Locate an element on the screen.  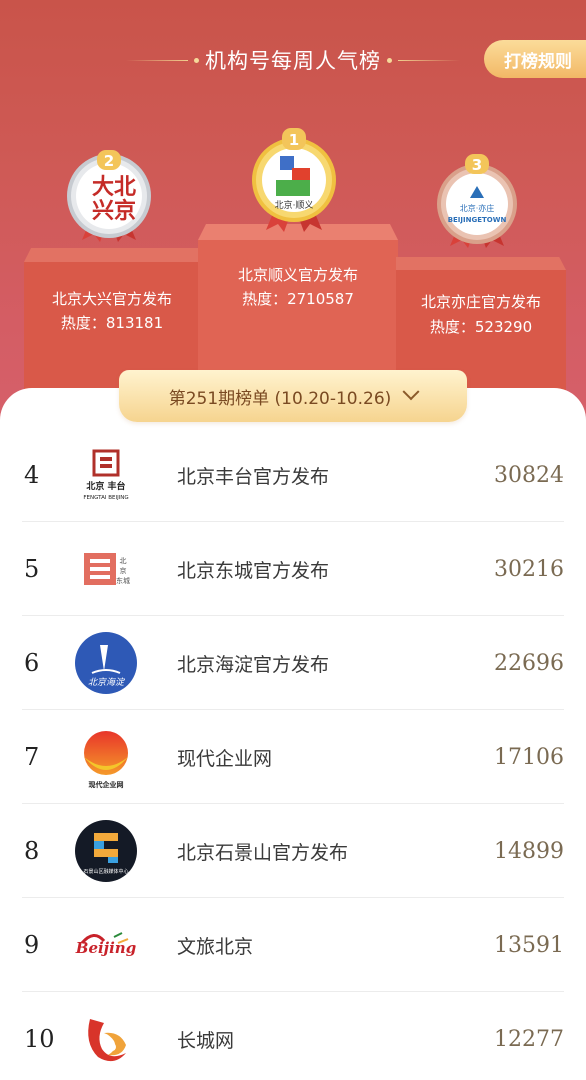
list-score: 30824 is located at coordinates (529, 475).